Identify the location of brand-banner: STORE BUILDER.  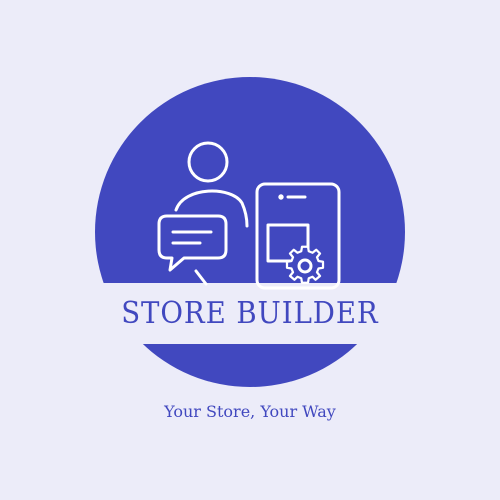
(250, 313).